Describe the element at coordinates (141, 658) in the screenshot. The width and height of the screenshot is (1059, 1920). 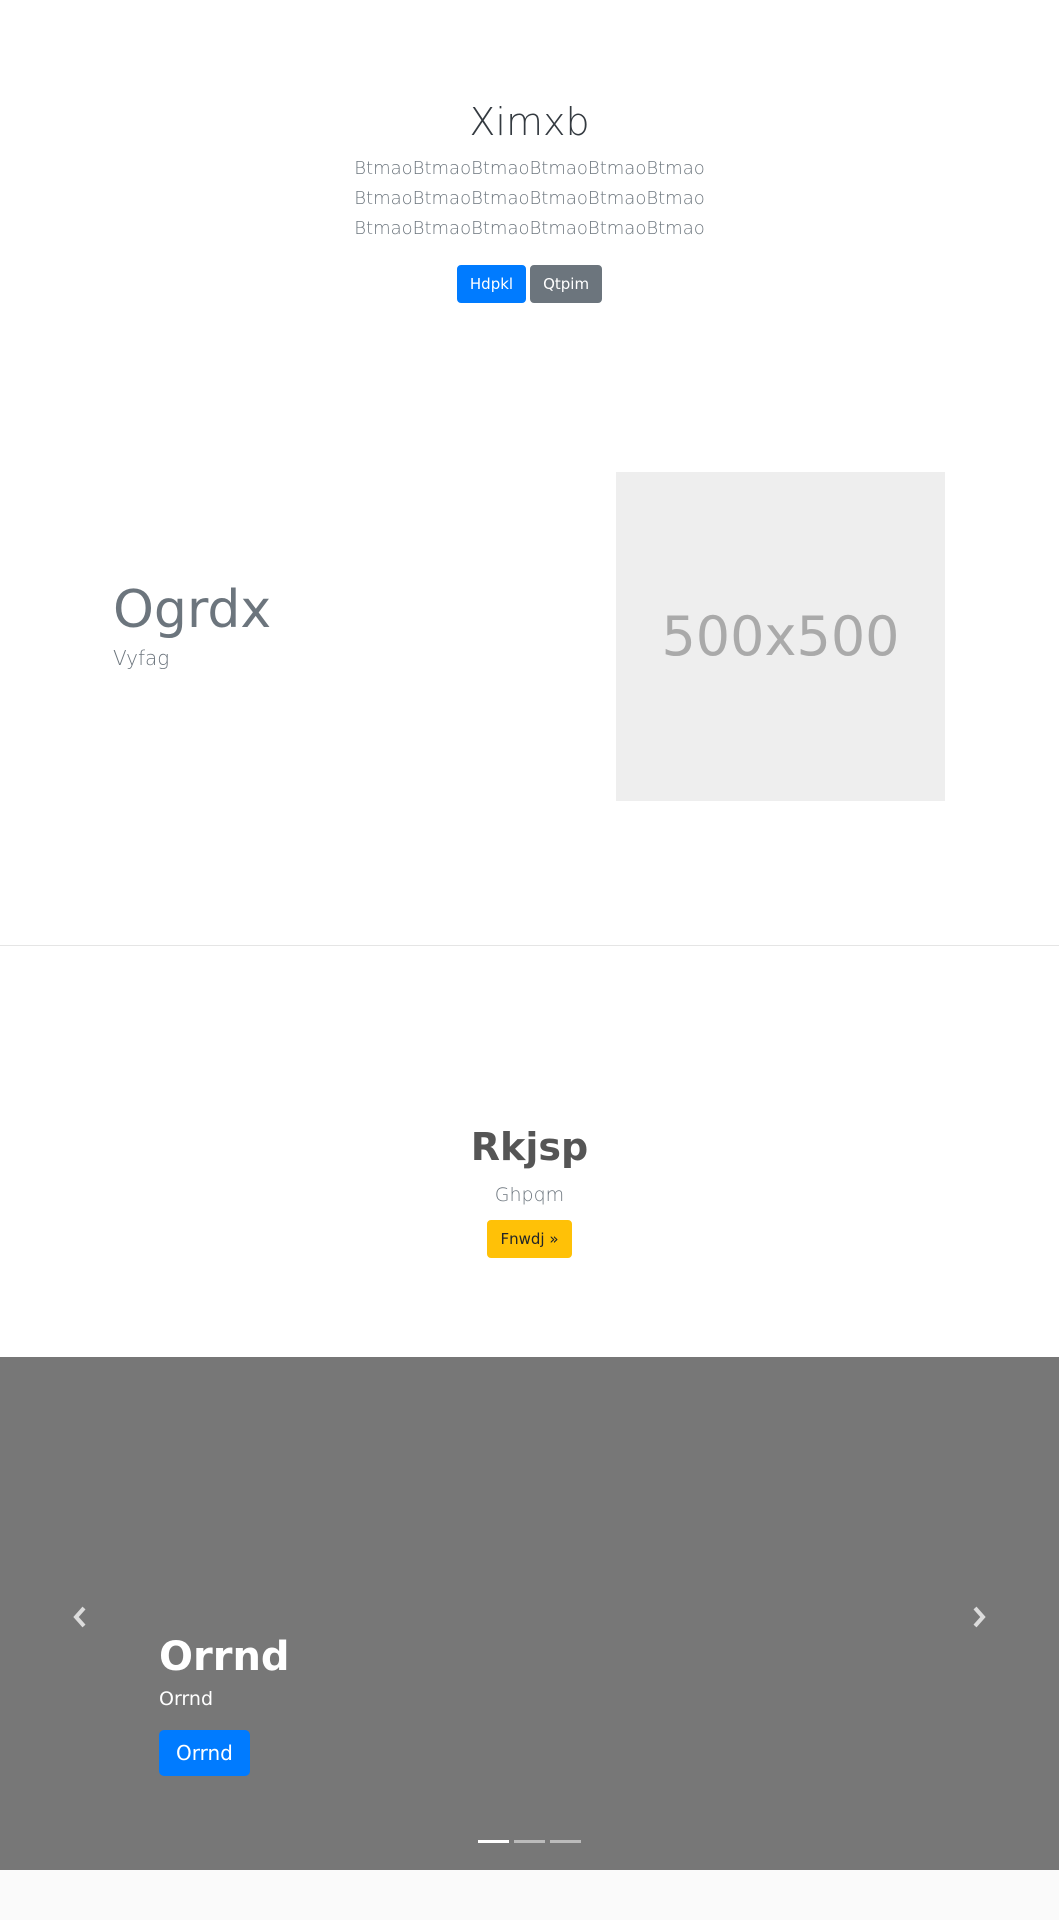
I see `feature-subtitle: Vyfag` at that location.